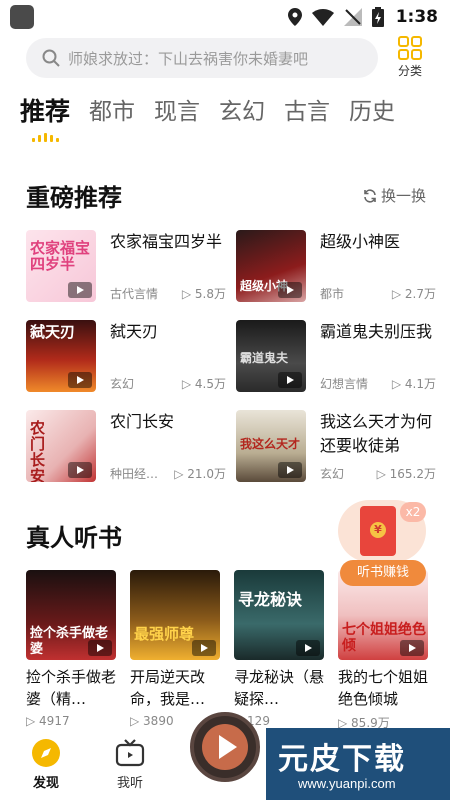 The width and height of the screenshot is (450, 800). I want to click on book-cover: 农家福宝四岁半, so click(61, 266).